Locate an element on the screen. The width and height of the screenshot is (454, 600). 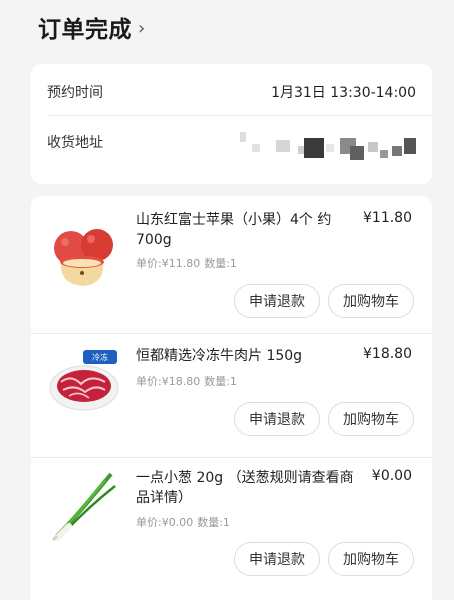
beef-slices-image: 冷冻 is located at coordinates (84, 381).